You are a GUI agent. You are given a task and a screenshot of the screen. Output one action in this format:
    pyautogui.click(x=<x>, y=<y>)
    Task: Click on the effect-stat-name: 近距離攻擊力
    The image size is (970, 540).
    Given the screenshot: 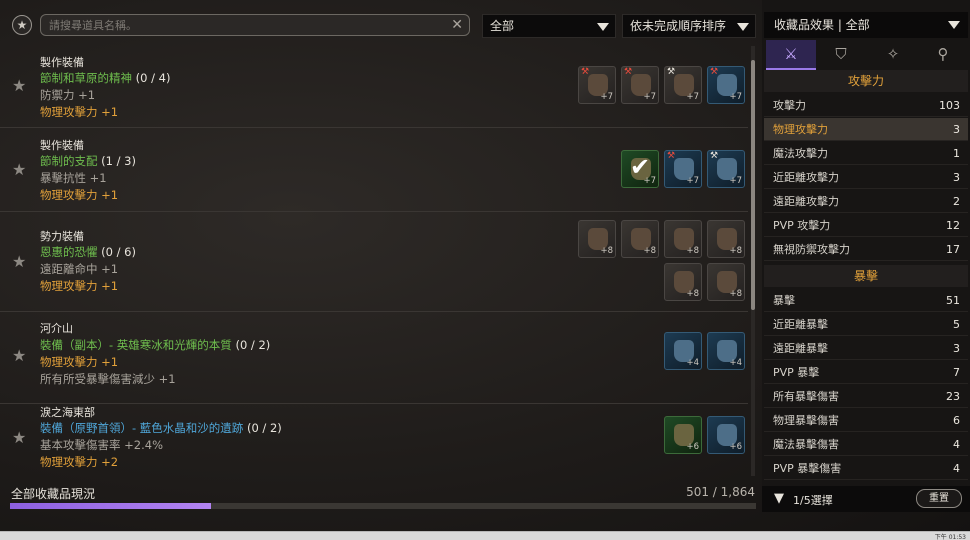 What is the action you would take?
    pyautogui.click(x=806, y=177)
    